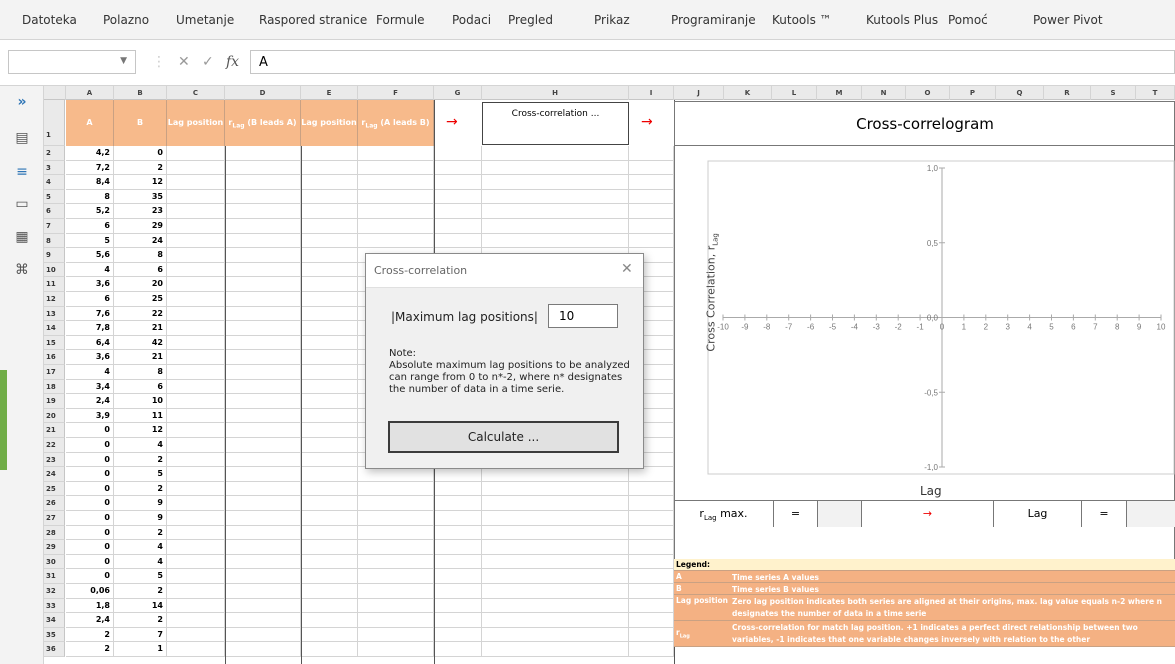  Describe the element at coordinates (924, 589) in the screenshot. I see `legend-row-b: B Time series B values` at that location.